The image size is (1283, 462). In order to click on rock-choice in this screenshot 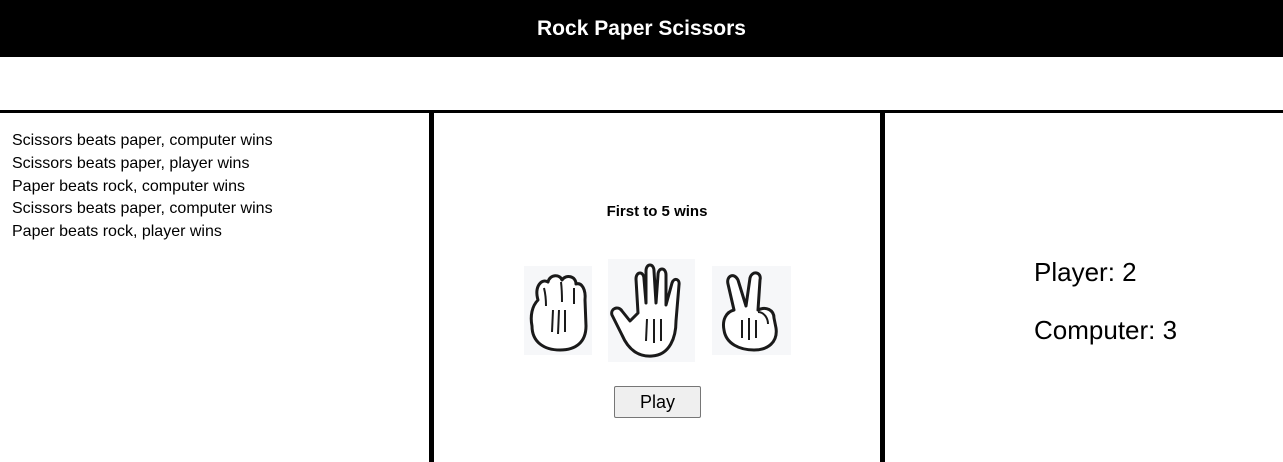, I will do `click(558, 310)`.